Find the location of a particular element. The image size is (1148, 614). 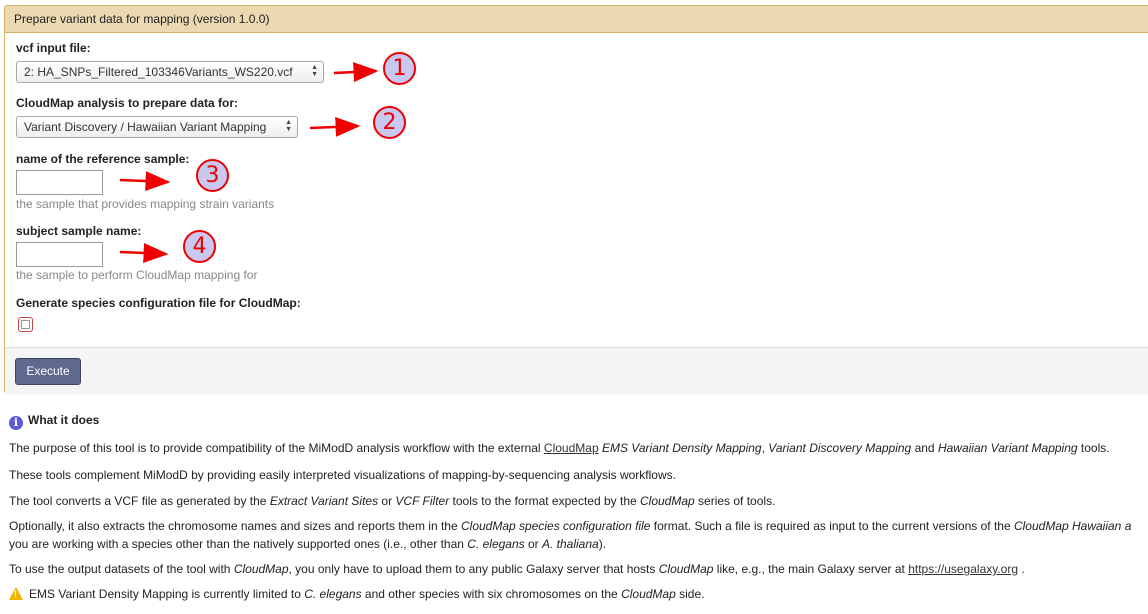

cloudmap-link: CloudMap is located at coordinates (571, 448).